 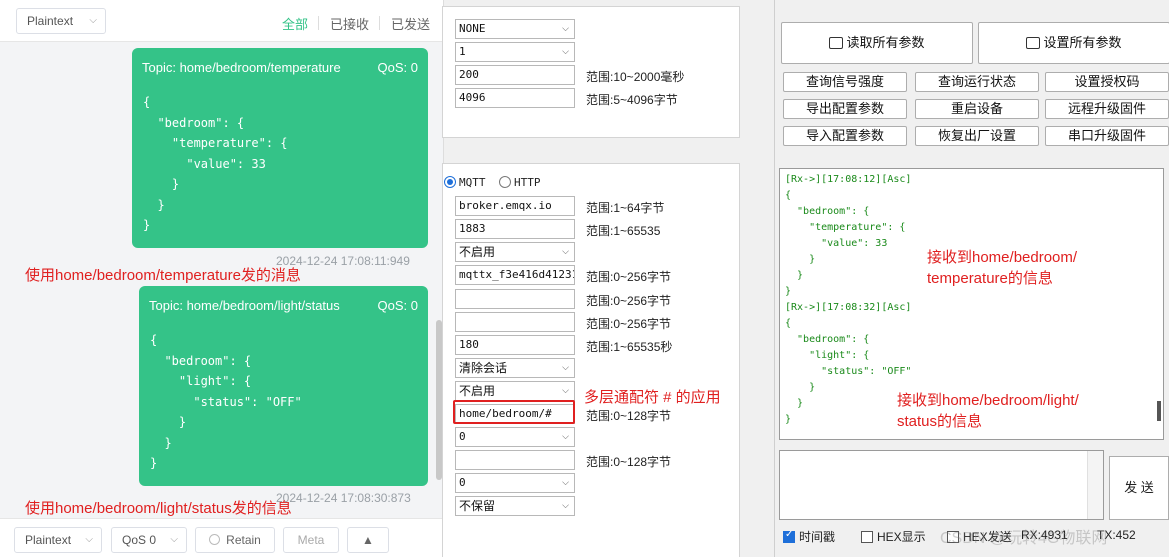 I want to click on query-status-button: 查询运行状态, so click(x=977, y=82).